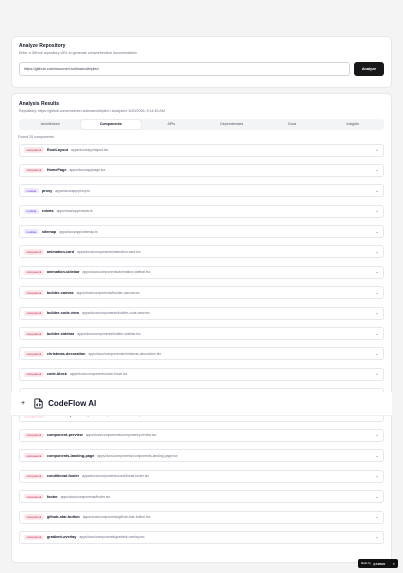 Image resolution: width=403 pixels, height=573 pixels. Describe the element at coordinates (50, 124) in the screenshot. I see `tab-architecture: Architecture` at that location.